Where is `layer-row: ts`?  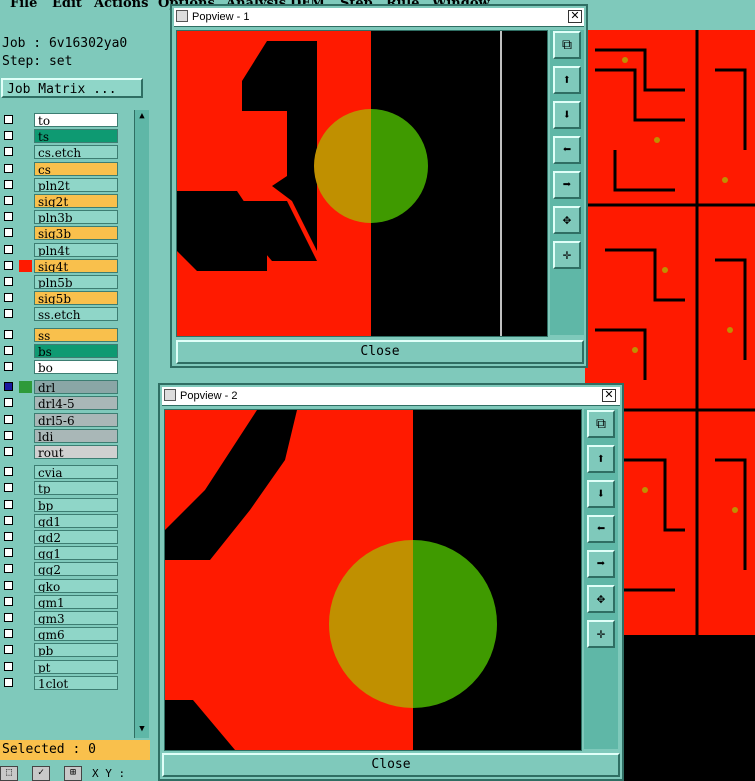
layer-row: ts is located at coordinates (67, 136).